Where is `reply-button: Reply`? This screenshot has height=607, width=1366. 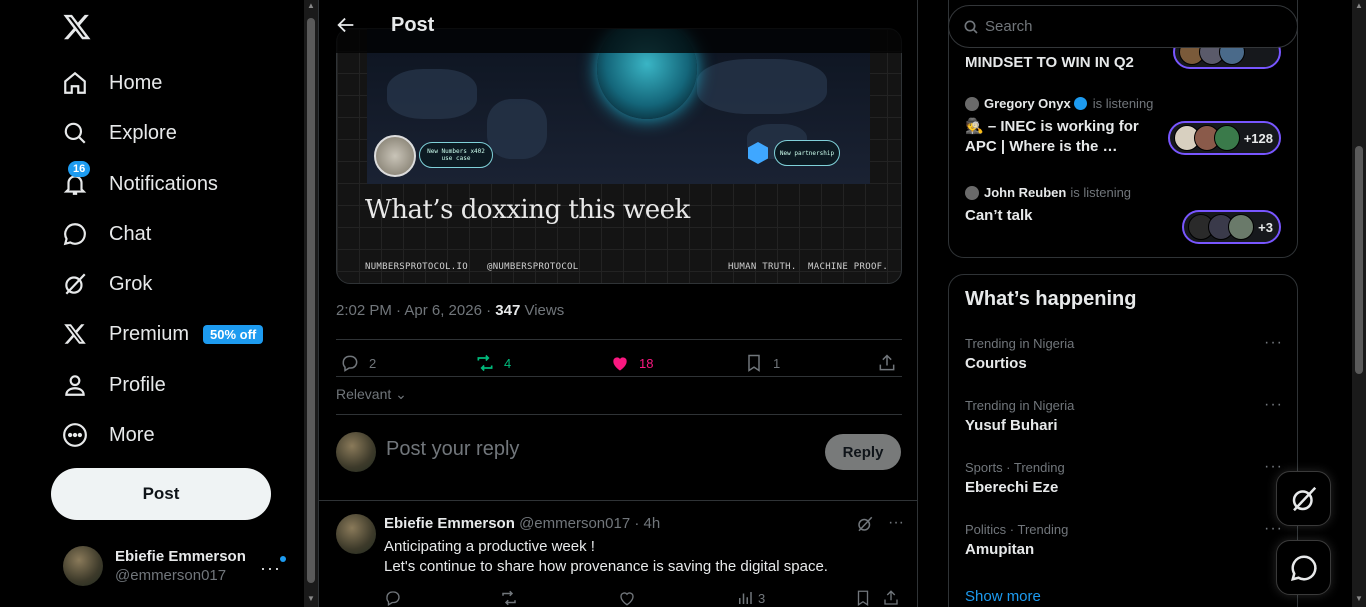 reply-button: Reply is located at coordinates (863, 452).